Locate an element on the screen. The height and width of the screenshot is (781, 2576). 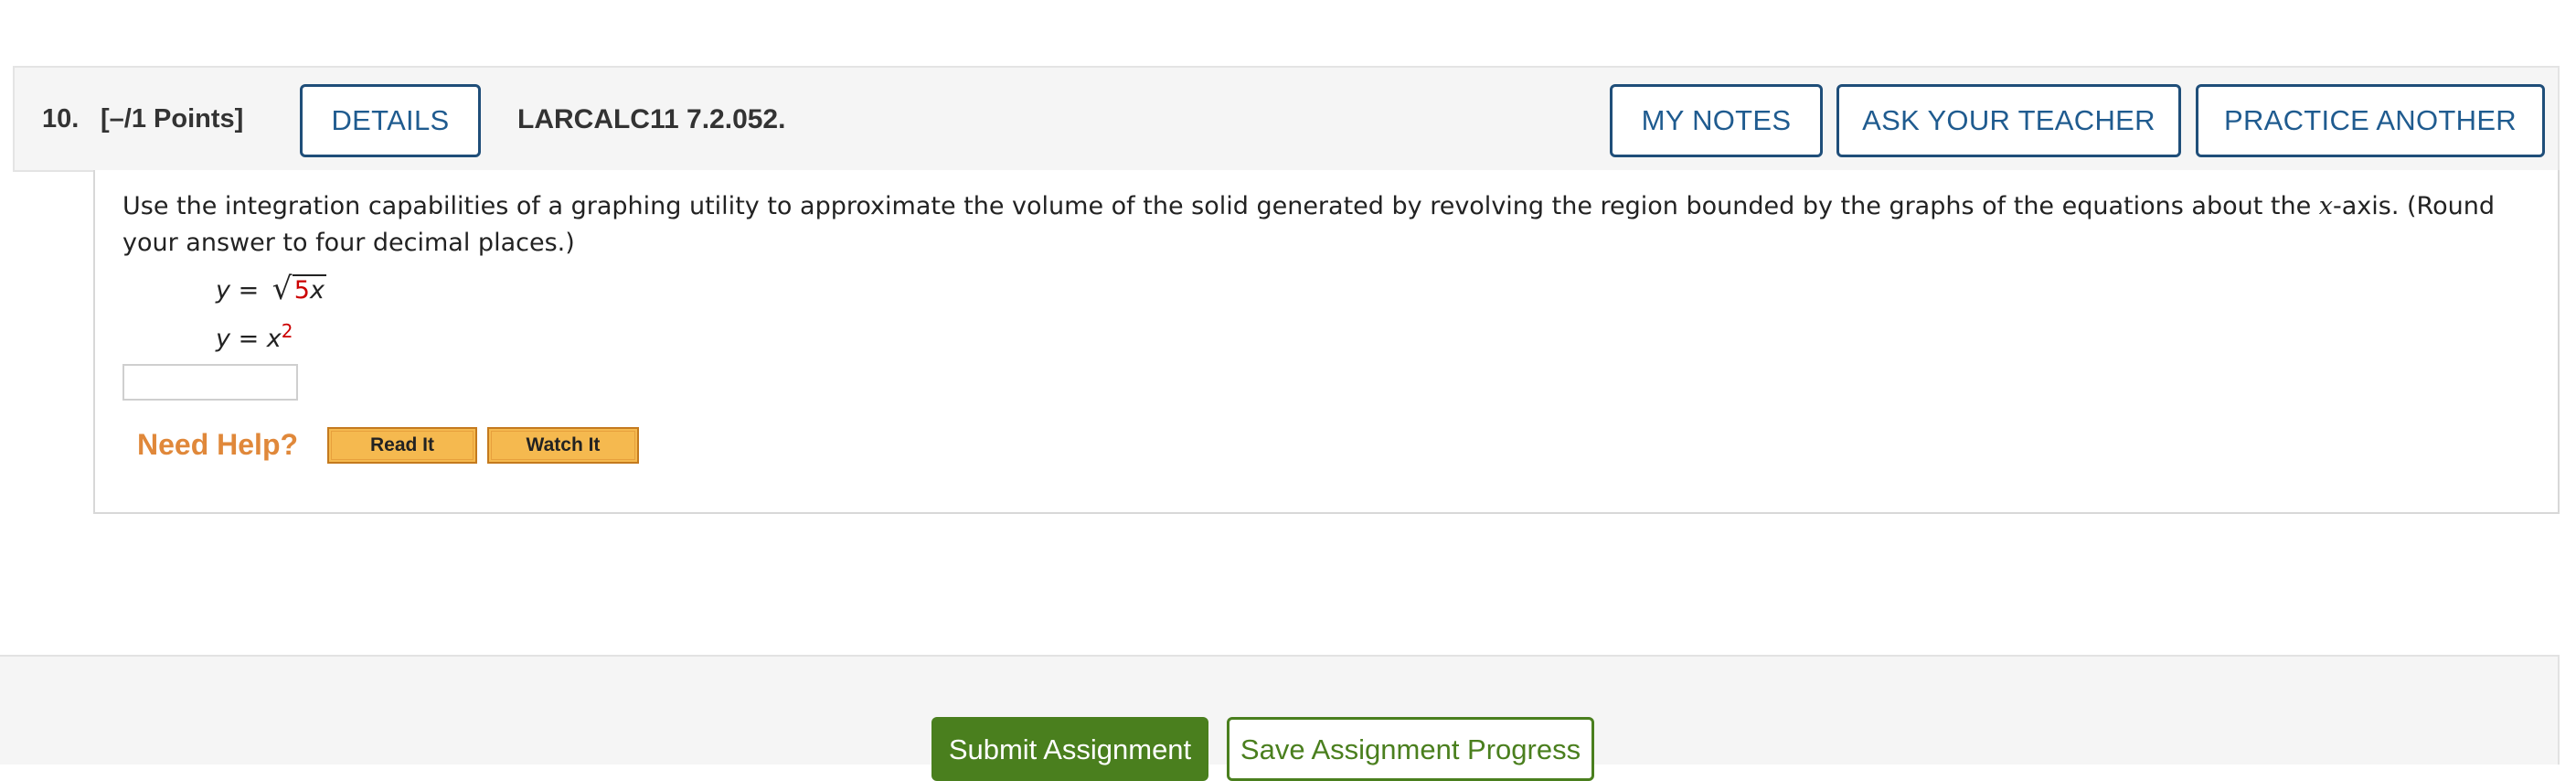
question-points: [–/1 Points] is located at coordinates (172, 119).